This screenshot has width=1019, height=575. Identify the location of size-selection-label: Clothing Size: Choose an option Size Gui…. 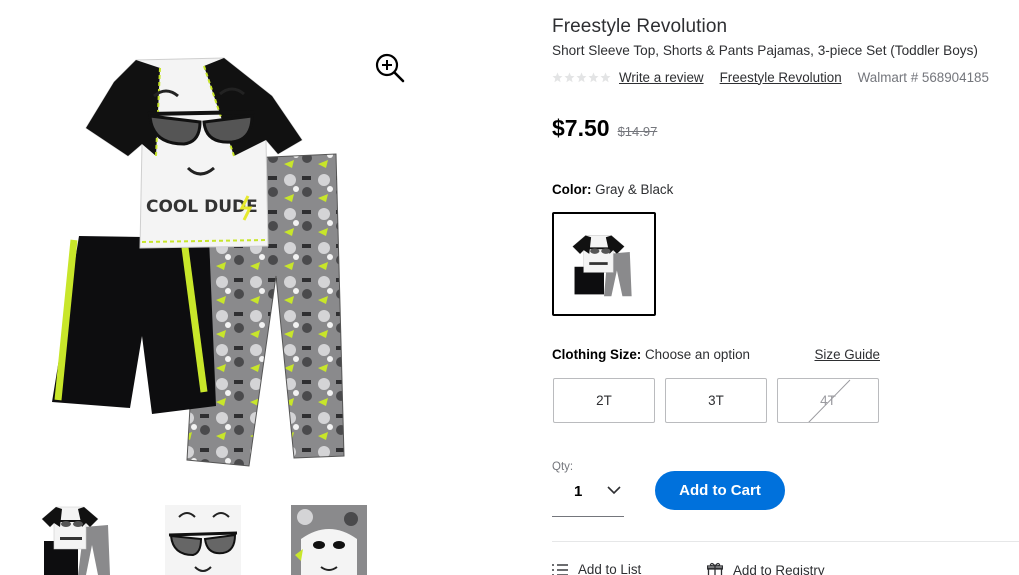
(716, 354).